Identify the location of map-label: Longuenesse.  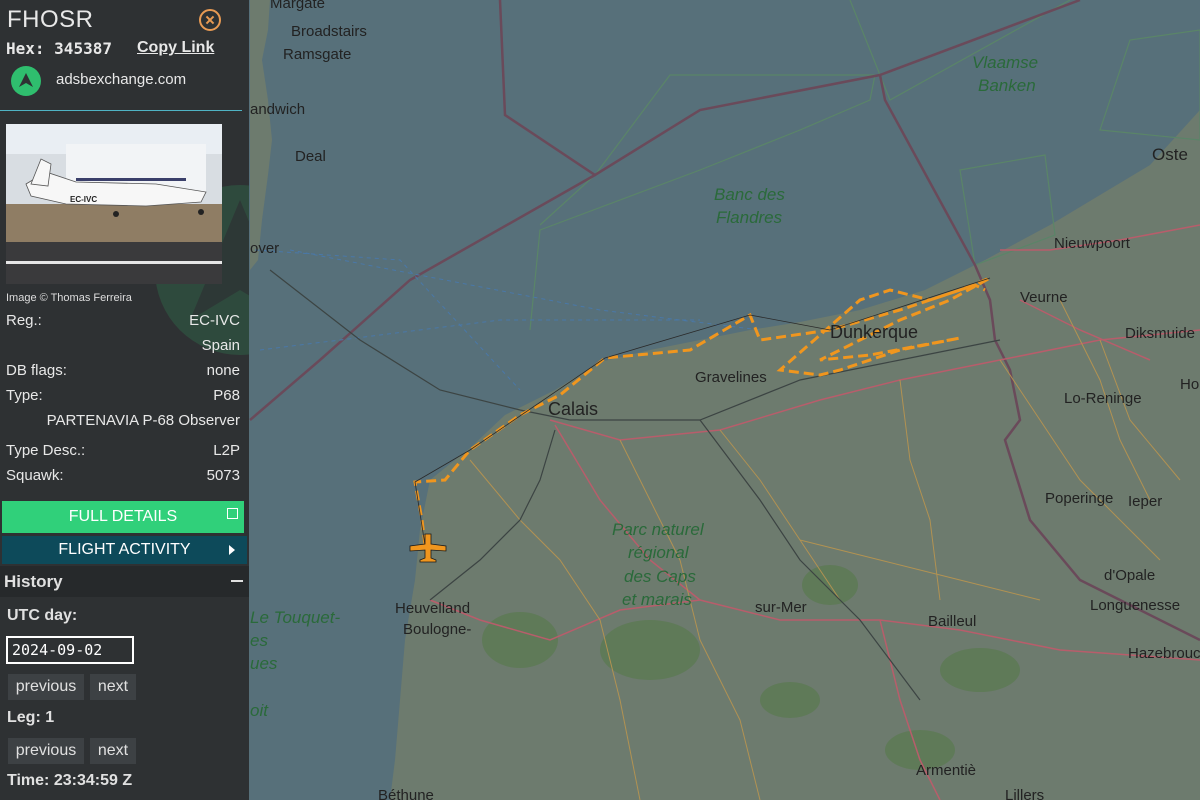
(1135, 605).